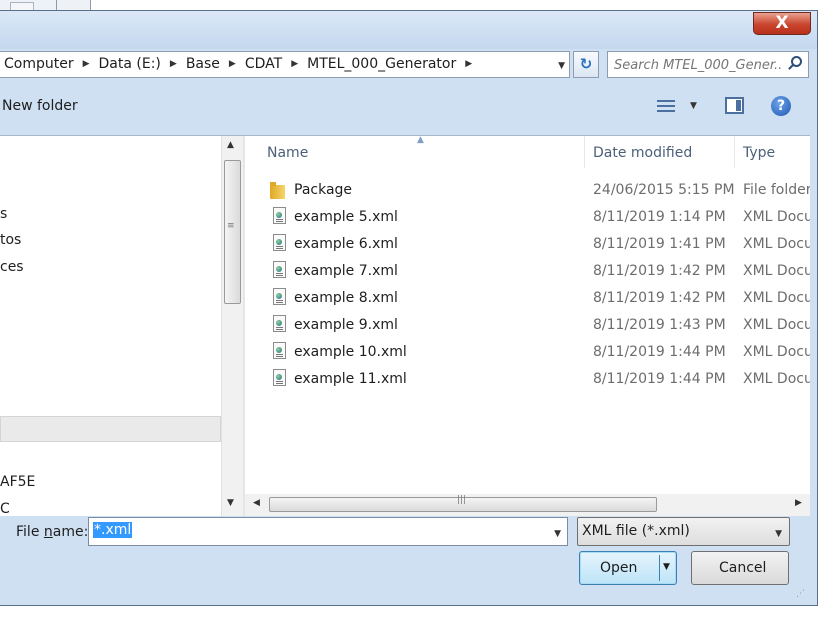 This screenshot has height=620, width=836. Describe the element at coordinates (328, 531) in the screenshot. I see `file-name-input: *.xml ▼` at that location.